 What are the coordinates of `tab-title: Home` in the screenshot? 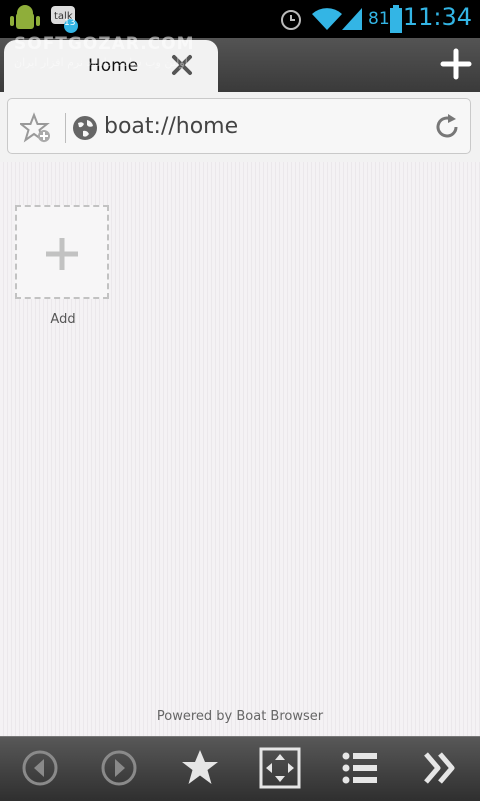 It's located at (113, 66).